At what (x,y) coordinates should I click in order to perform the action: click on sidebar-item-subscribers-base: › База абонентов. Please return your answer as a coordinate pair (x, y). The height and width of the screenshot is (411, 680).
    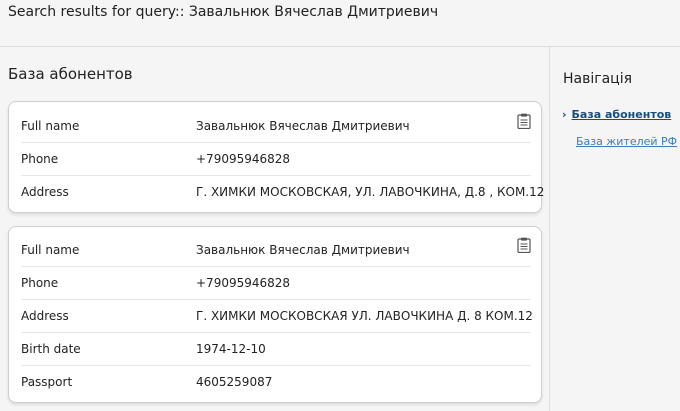
    Looking at the image, I should click on (616, 114).